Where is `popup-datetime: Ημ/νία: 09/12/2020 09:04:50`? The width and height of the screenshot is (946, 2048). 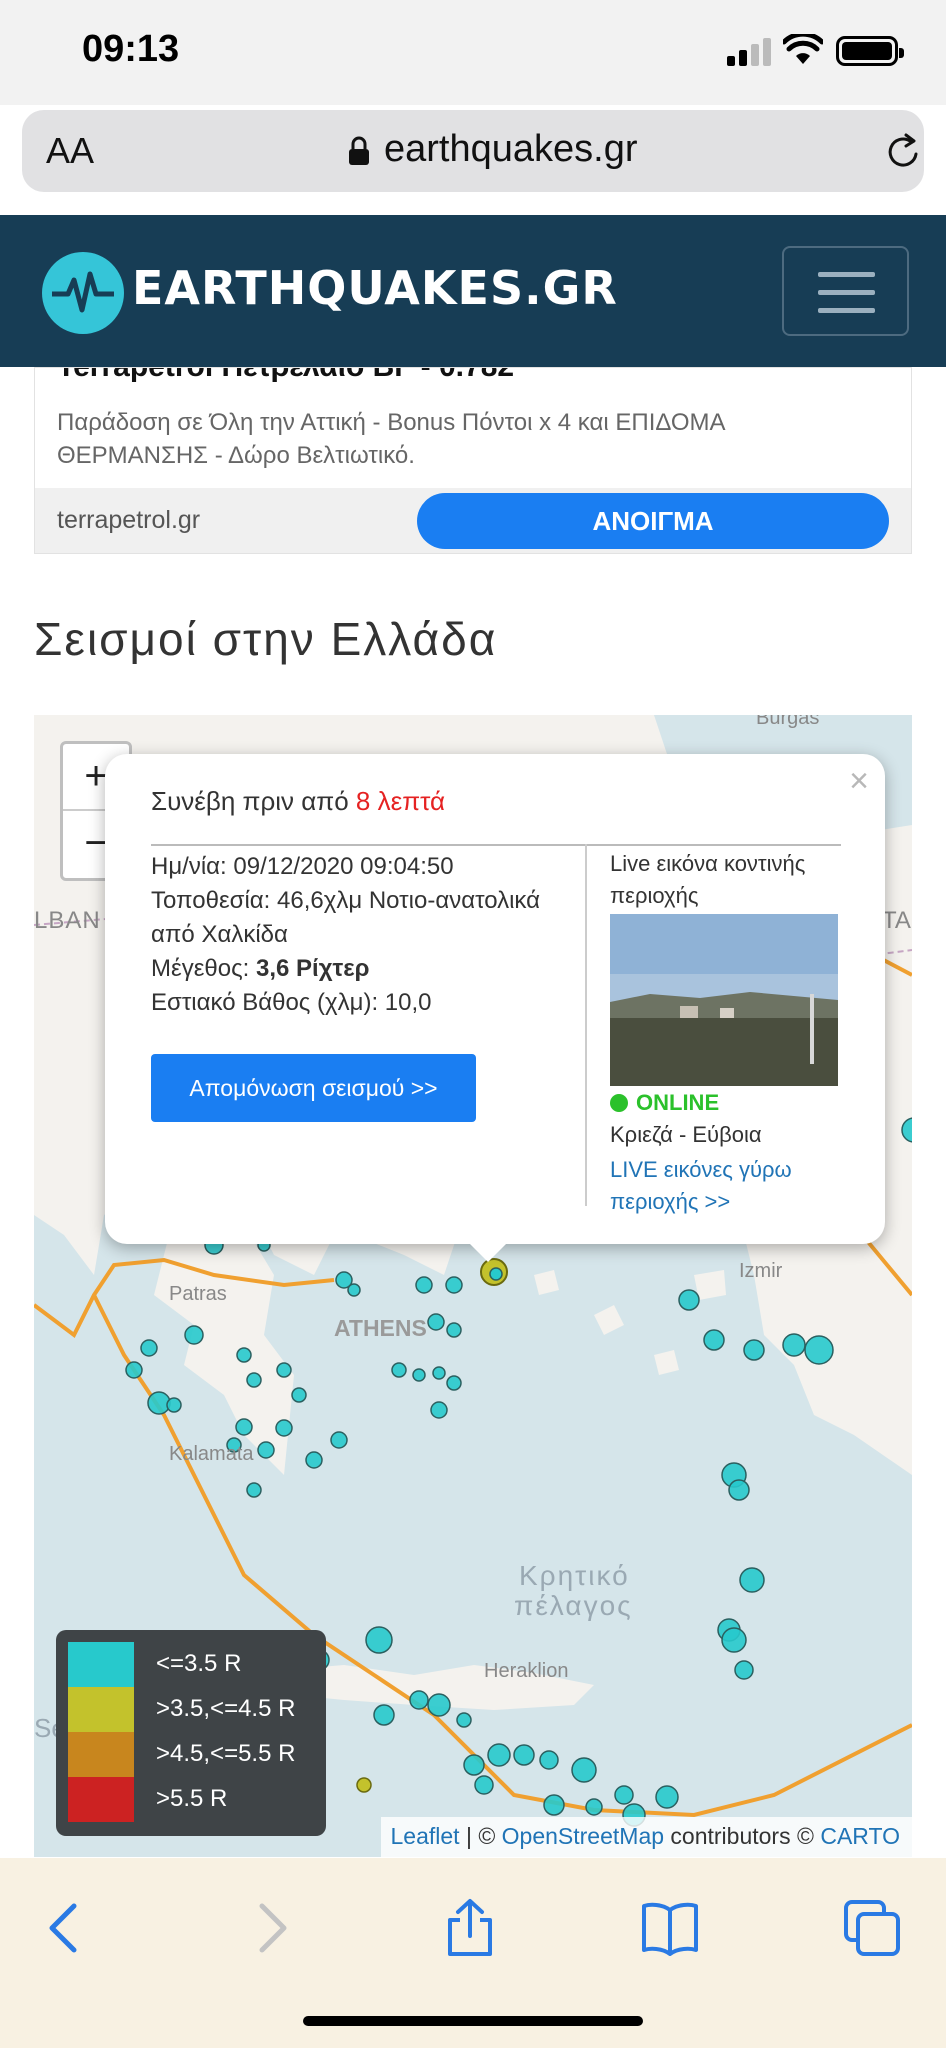
popup-datetime: Ημ/νία: 09/12/2020 09:04:50 is located at coordinates (361, 867).